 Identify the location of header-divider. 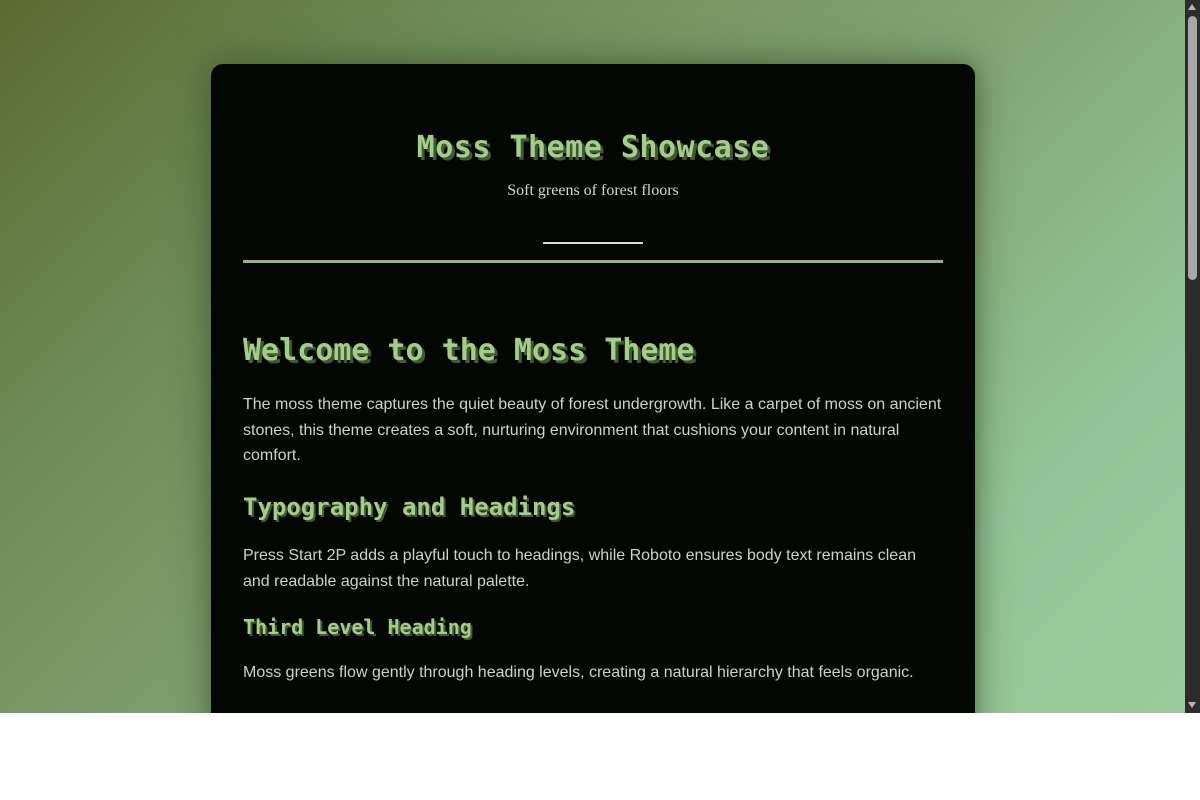
(593, 243).